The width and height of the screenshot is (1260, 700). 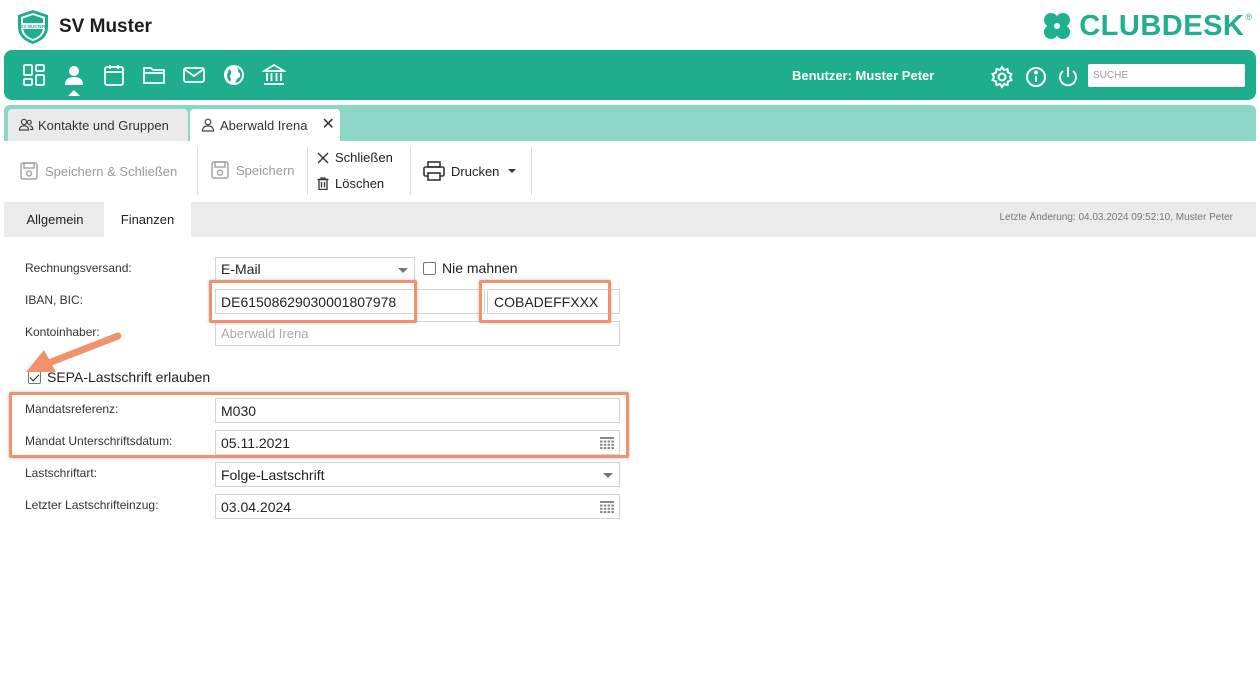 What do you see at coordinates (274, 75) in the screenshot?
I see `bank-icon` at bounding box center [274, 75].